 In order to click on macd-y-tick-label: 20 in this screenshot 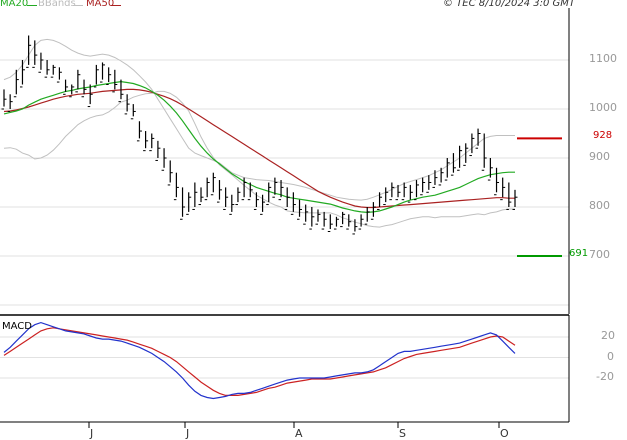, I will do `click(608, 335)`.